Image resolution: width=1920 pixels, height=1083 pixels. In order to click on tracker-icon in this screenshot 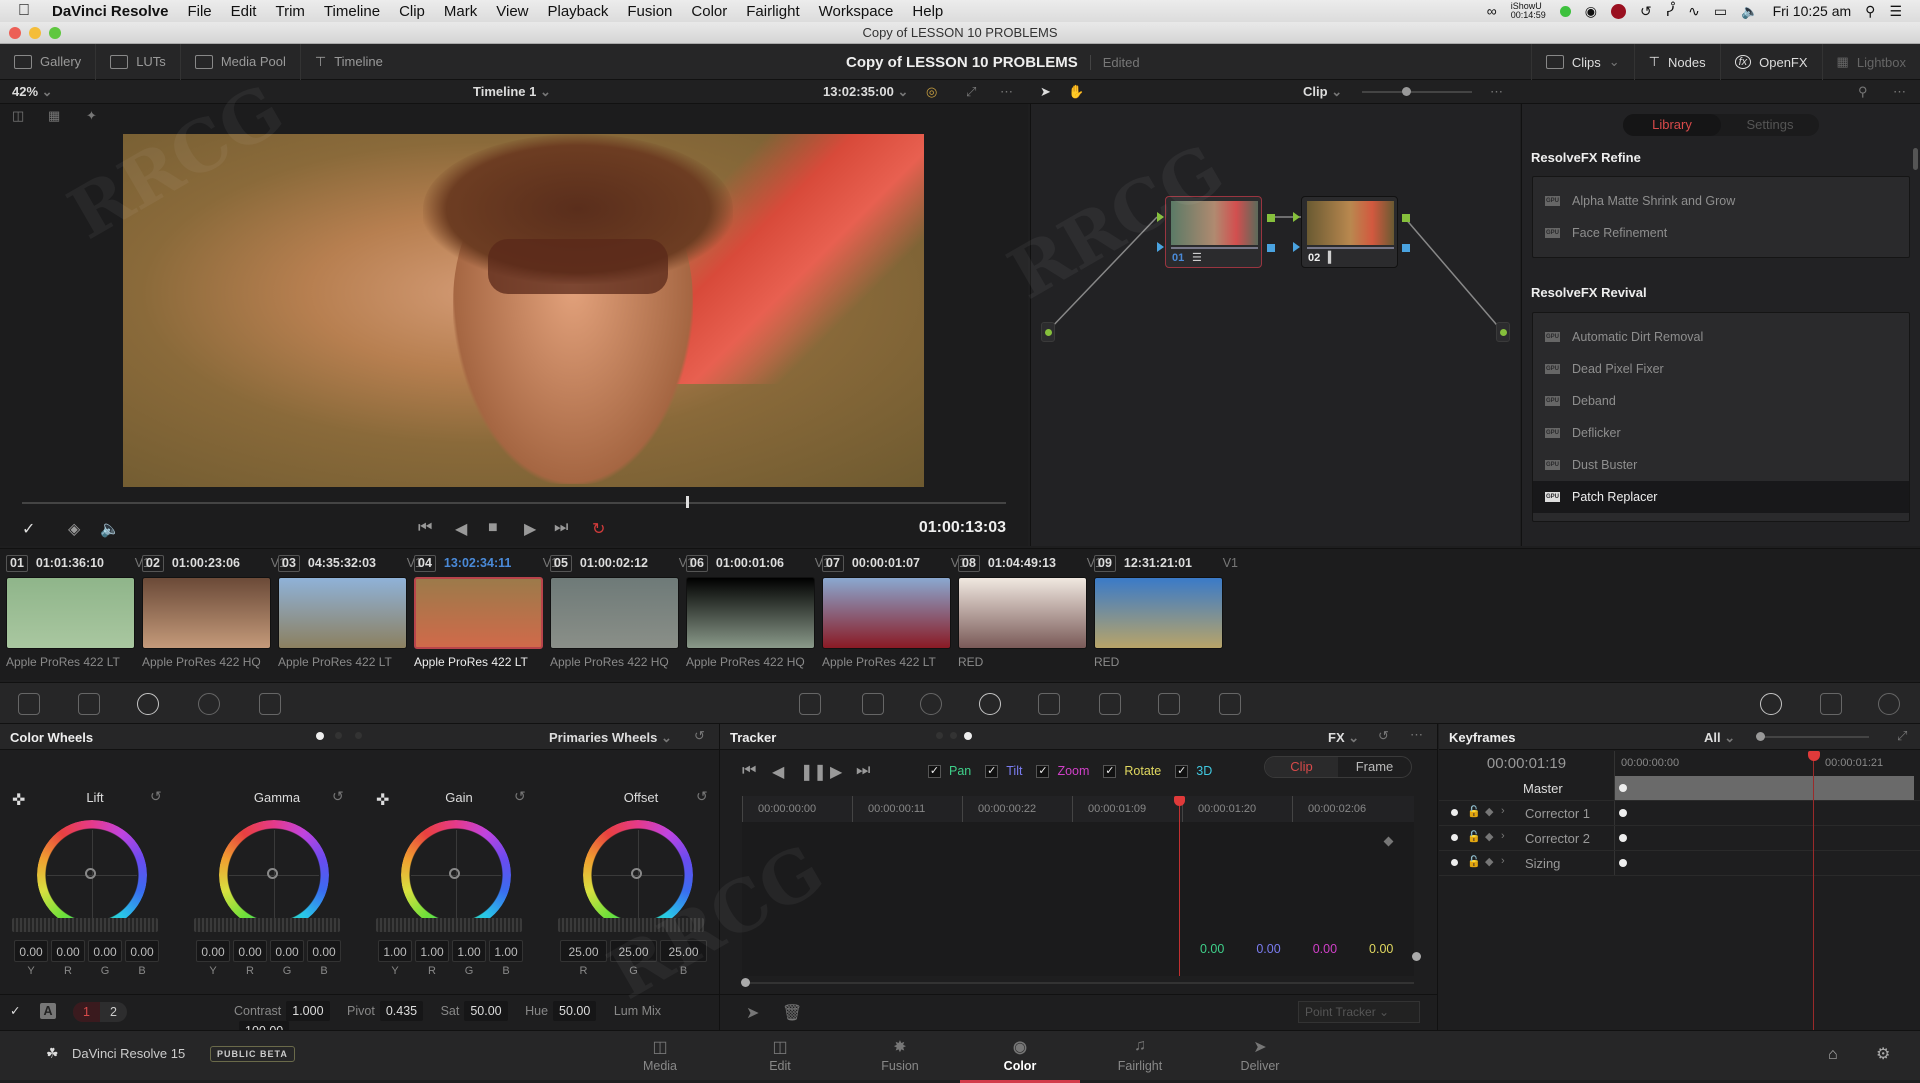, I will do `click(990, 704)`.